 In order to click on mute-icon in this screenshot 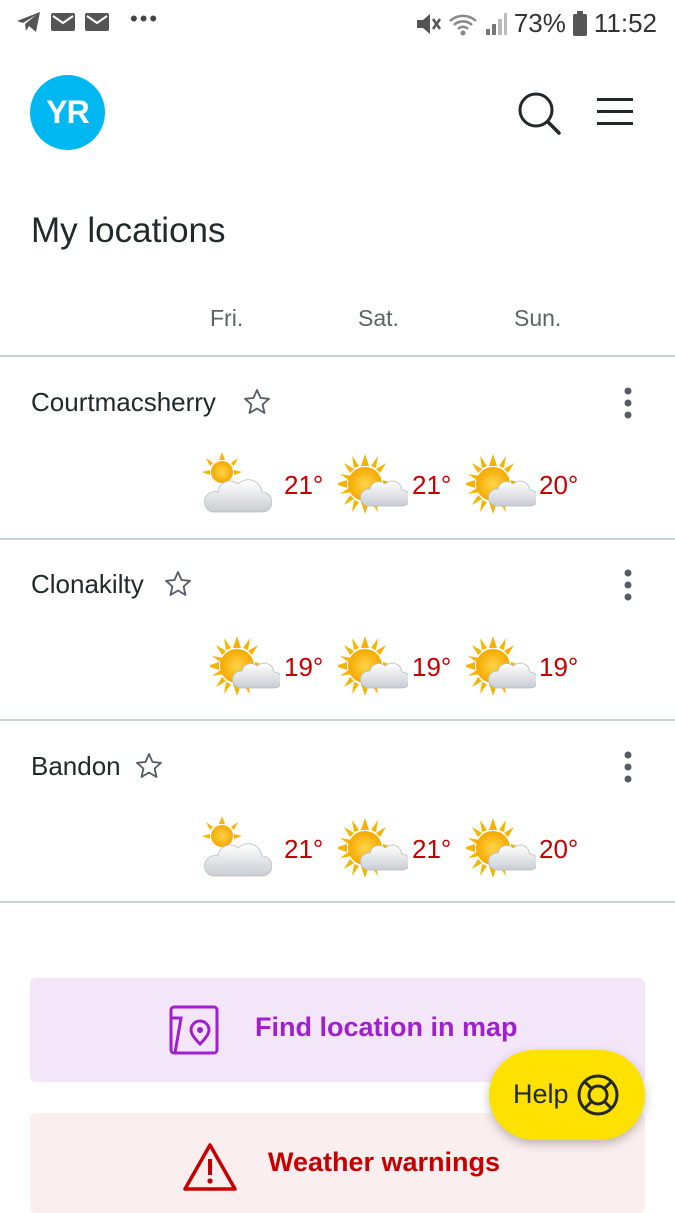, I will do `click(428, 23)`.